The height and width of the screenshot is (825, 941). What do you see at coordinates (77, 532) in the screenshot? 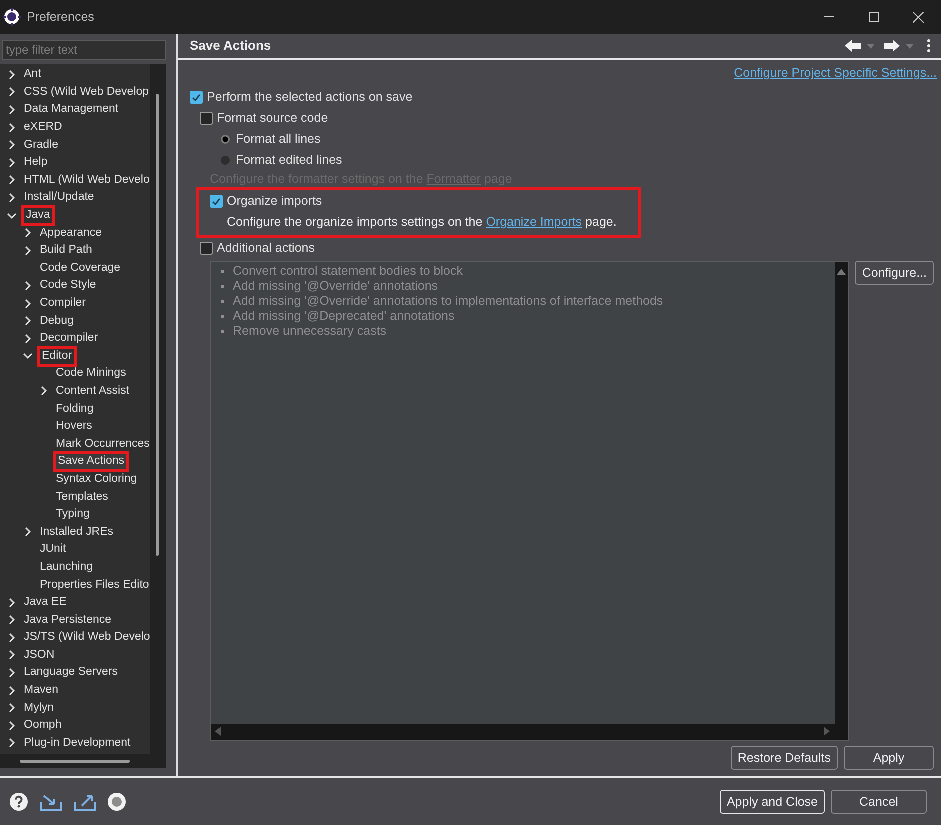
I see `tree-item: Installed JREs` at bounding box center [77, 532].